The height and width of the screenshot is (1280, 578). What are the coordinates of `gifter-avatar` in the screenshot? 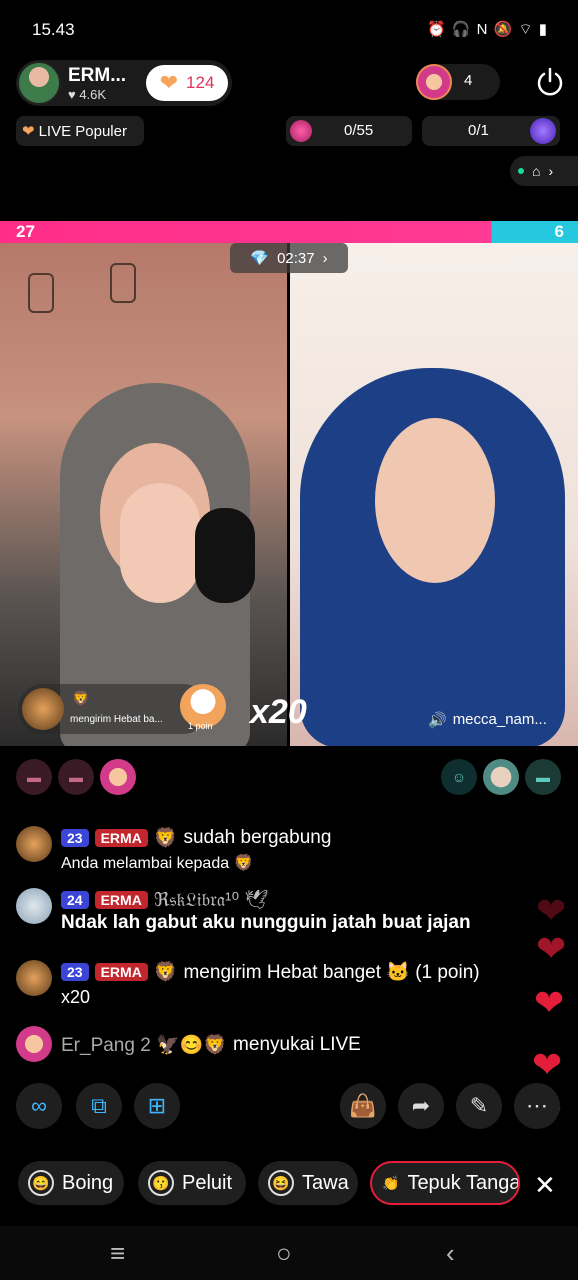 It's located at (43, 709).